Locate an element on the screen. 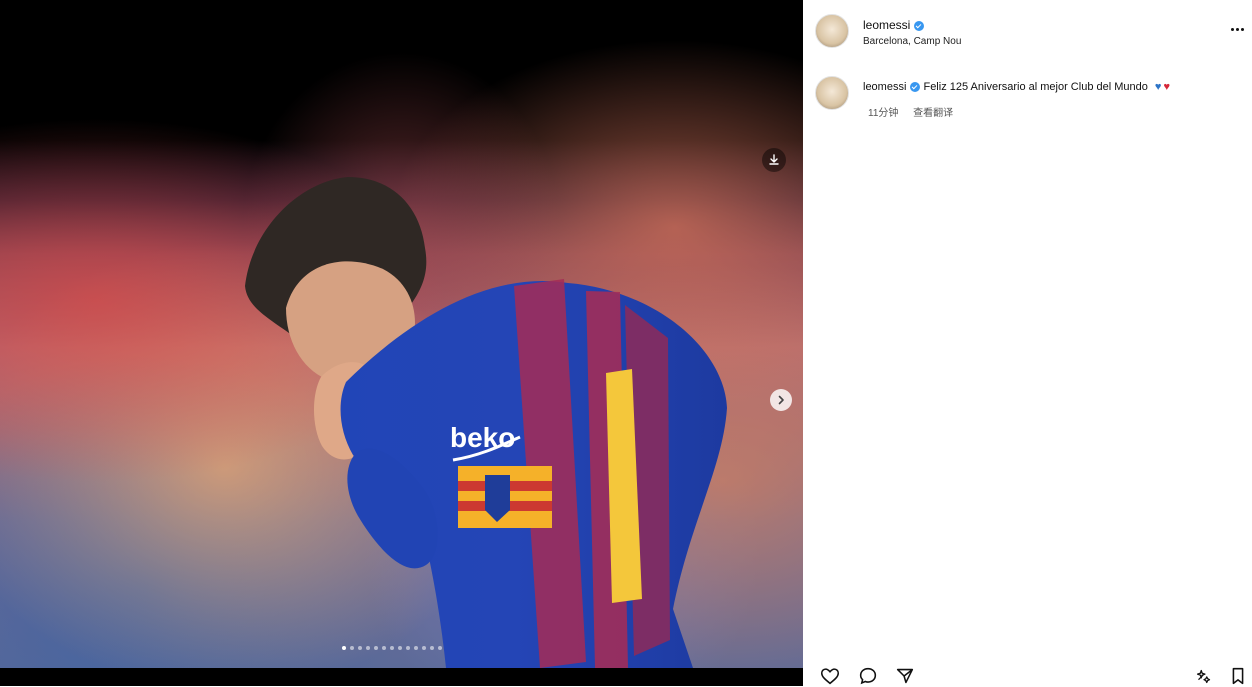 The width and height of the screenshot is (1252, 687). post-header: leomessi Barcelona, Camp Nou is located at coordinates (1027, 30).